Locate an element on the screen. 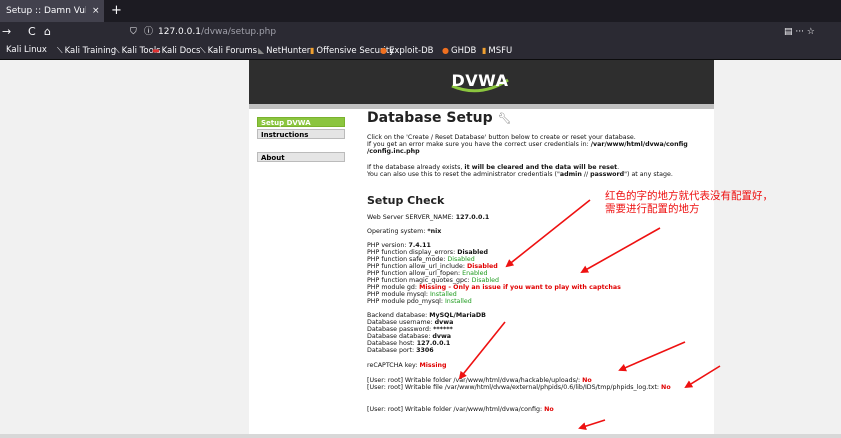 This screenshot has height=438, width=841. recaptcha-line: reCAPTCHA key: Missing is located at coordinates (407, 365).